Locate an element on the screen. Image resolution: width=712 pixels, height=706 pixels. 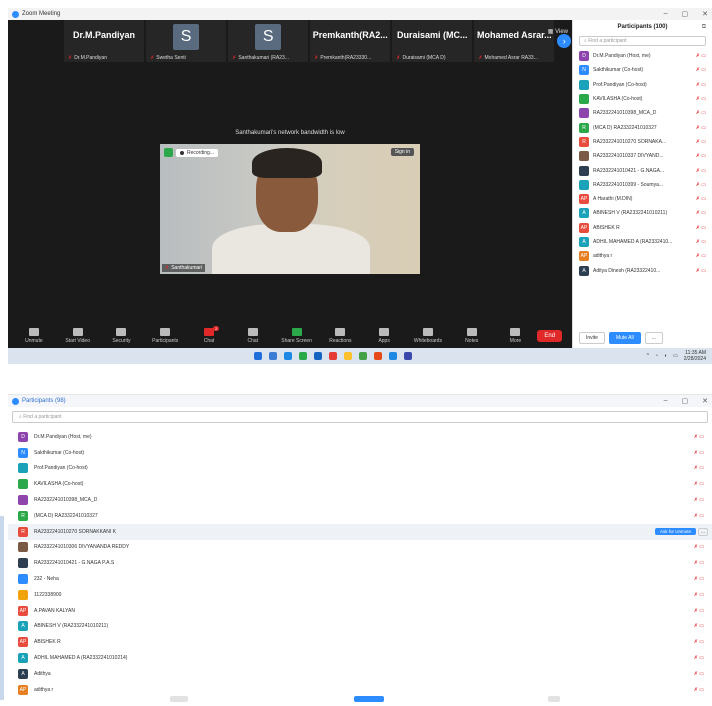
participant-row: A ADHIL MAHAMED A (RA2332410... ✗ ▭ is located at coordinates (642, 242).